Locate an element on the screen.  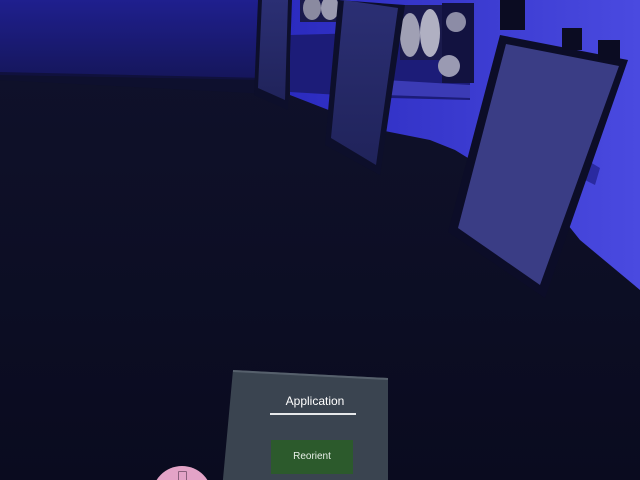
application-menu-panel: Application Reorient is located at coordinates (305, 425).